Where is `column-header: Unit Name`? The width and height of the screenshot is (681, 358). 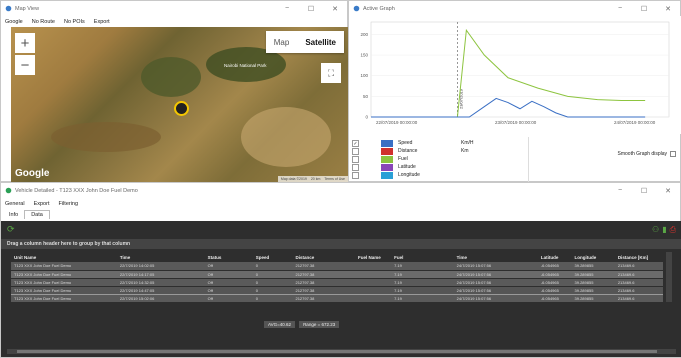 column-header: Unit Name is located at coordinates (64, 257).